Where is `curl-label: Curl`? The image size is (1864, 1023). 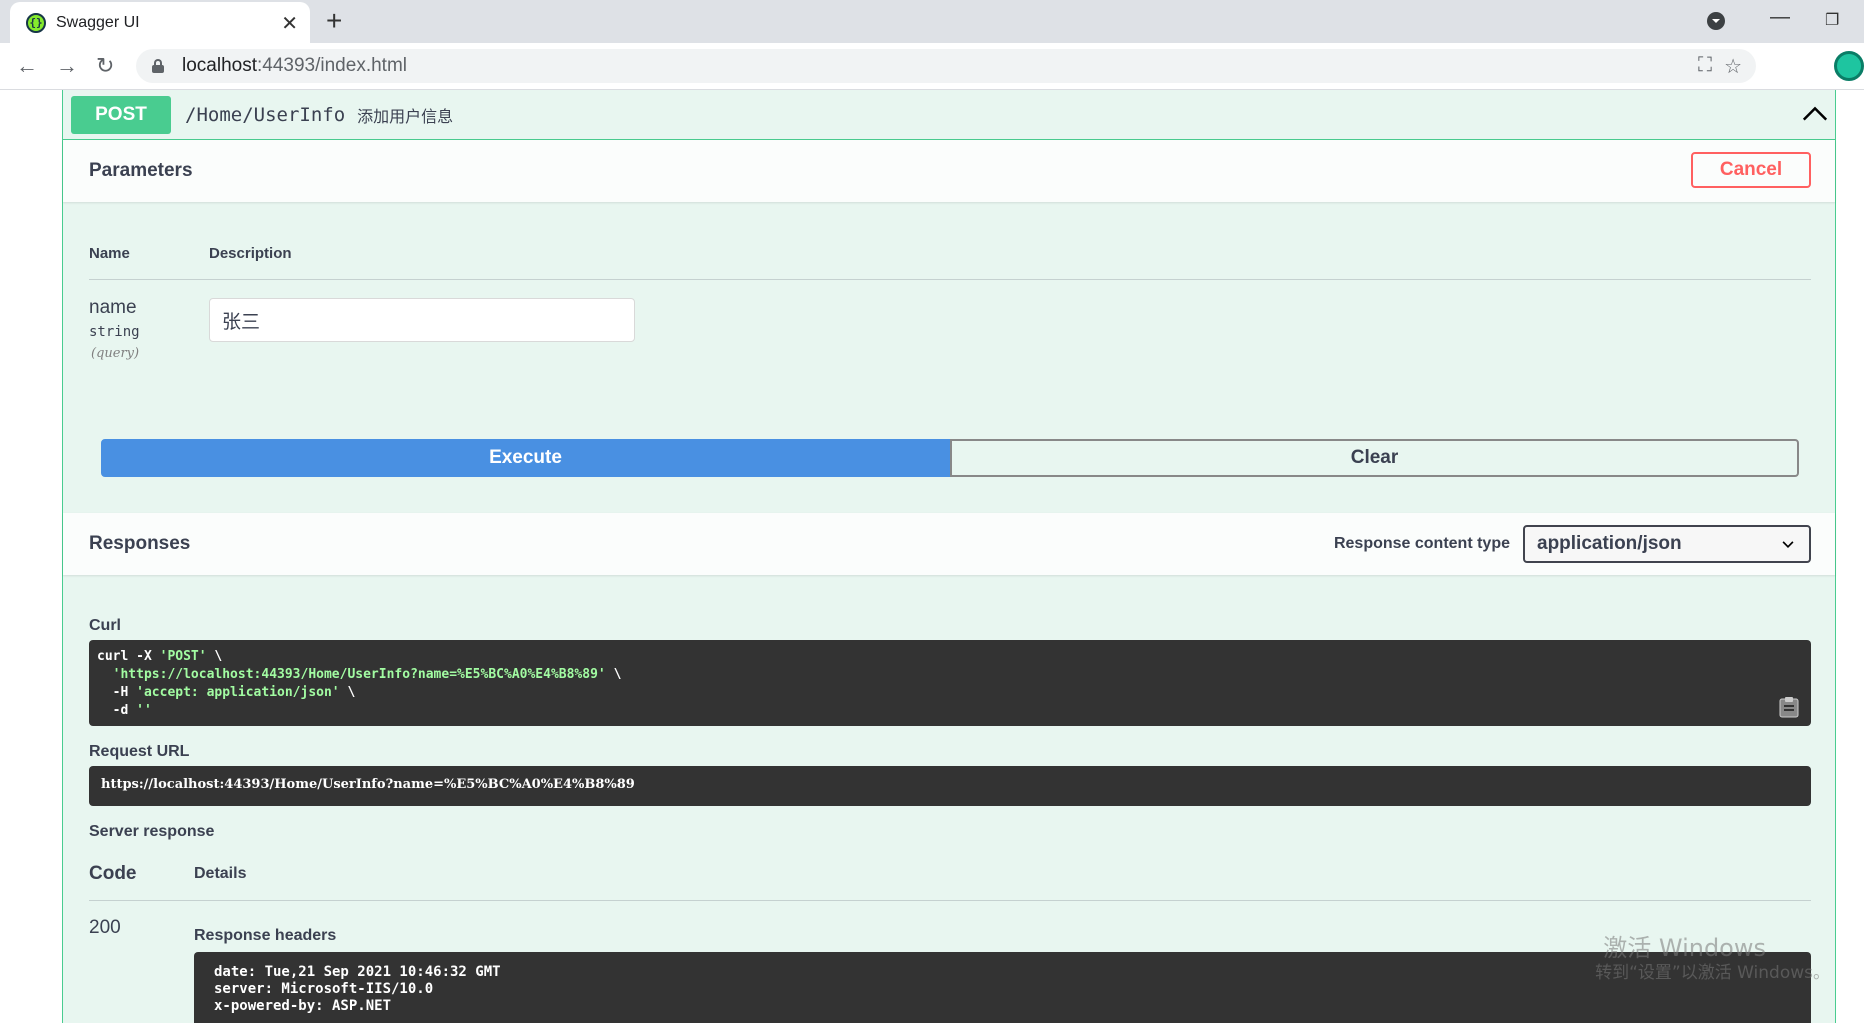 curl-label: Curl is located at coordinates (105, 625).